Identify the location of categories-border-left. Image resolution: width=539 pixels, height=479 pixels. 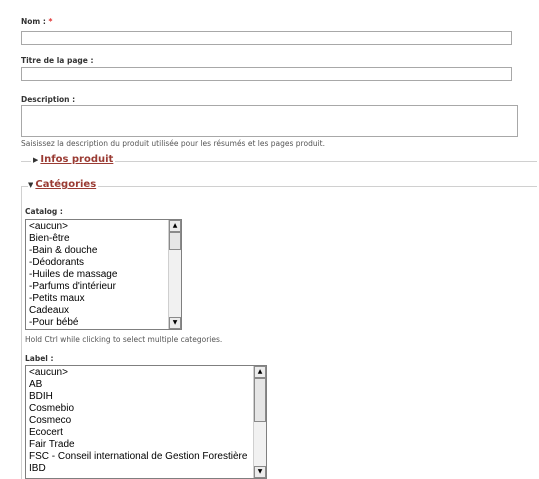
(21, 332).